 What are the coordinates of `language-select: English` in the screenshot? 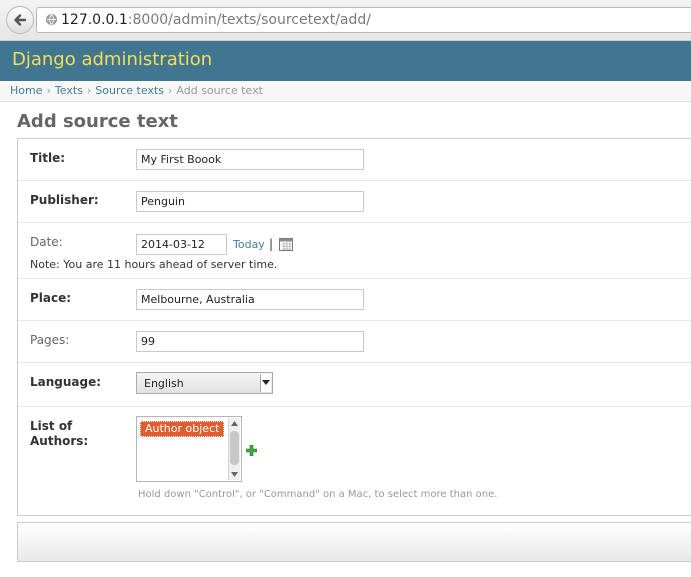 It's located at (204, 383).